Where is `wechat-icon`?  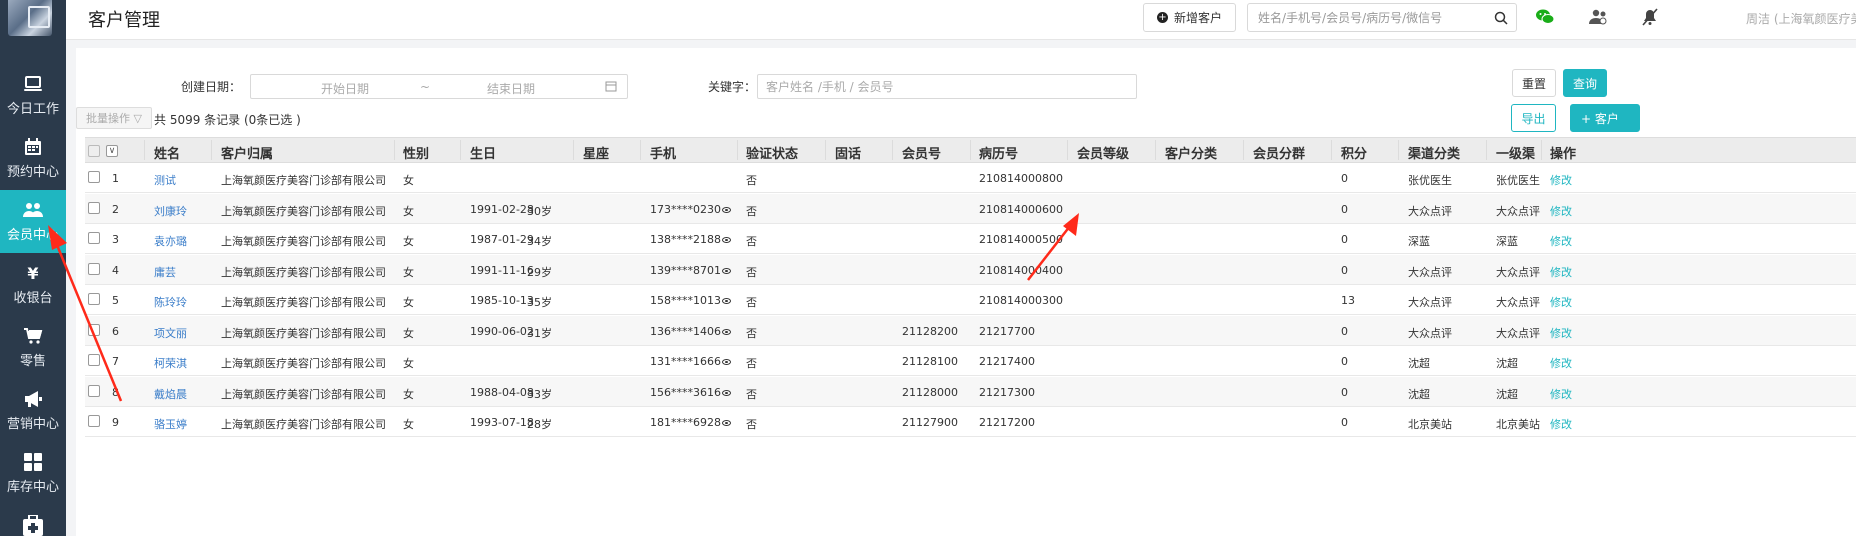 wechat-icon is located at coordinates (1545, 17).